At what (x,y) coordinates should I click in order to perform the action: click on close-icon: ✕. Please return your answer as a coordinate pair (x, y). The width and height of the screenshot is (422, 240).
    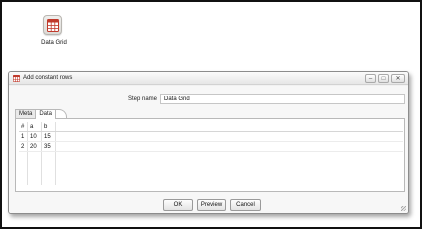
    Looking at the image, I should click on (398, 78).